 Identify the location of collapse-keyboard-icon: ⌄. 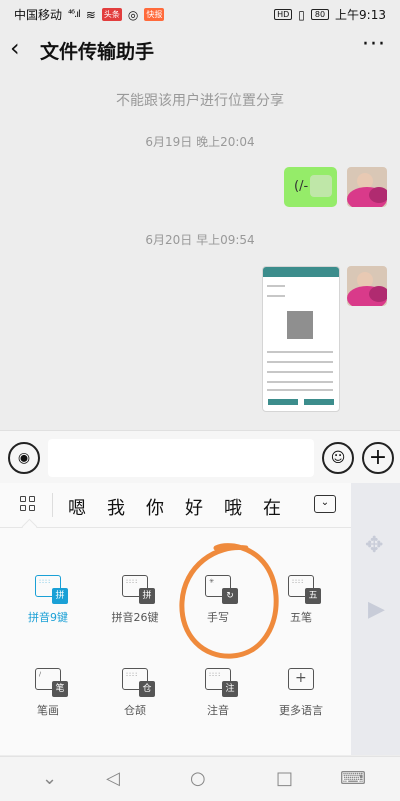
(325, 504).